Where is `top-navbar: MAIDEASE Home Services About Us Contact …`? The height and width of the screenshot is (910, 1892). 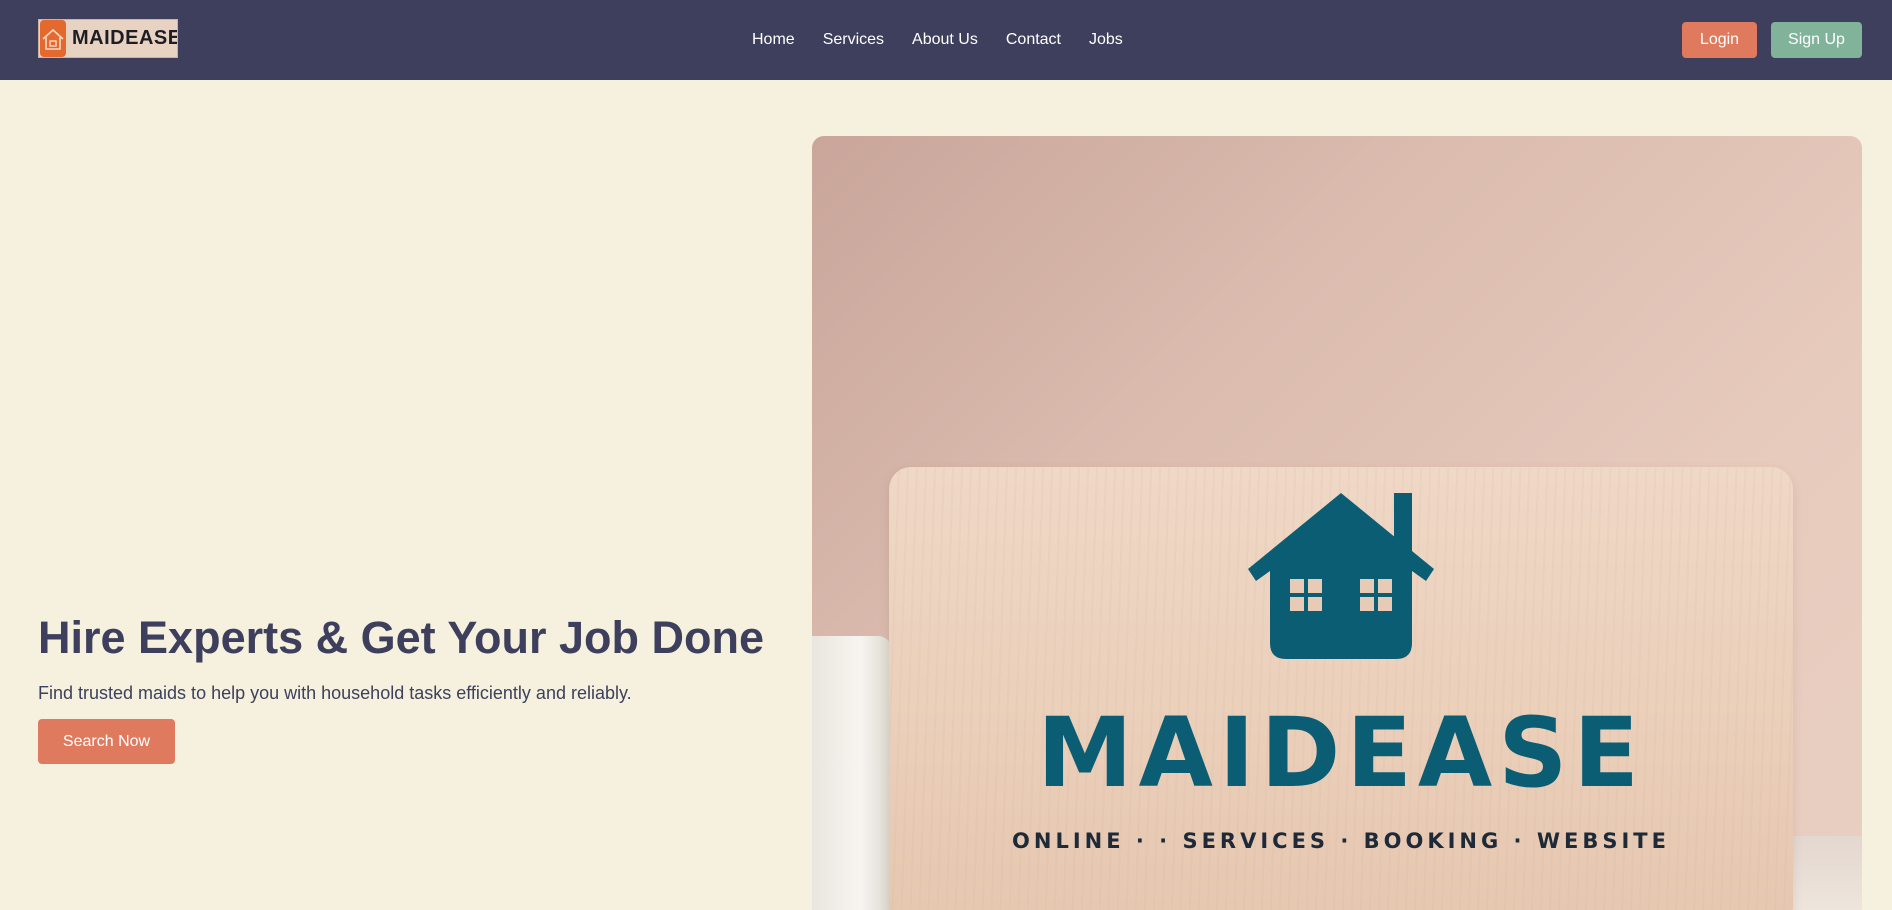 top-navbar: MAIDEASE Home Services About Us Contact … is located at coordinates (946, 40).